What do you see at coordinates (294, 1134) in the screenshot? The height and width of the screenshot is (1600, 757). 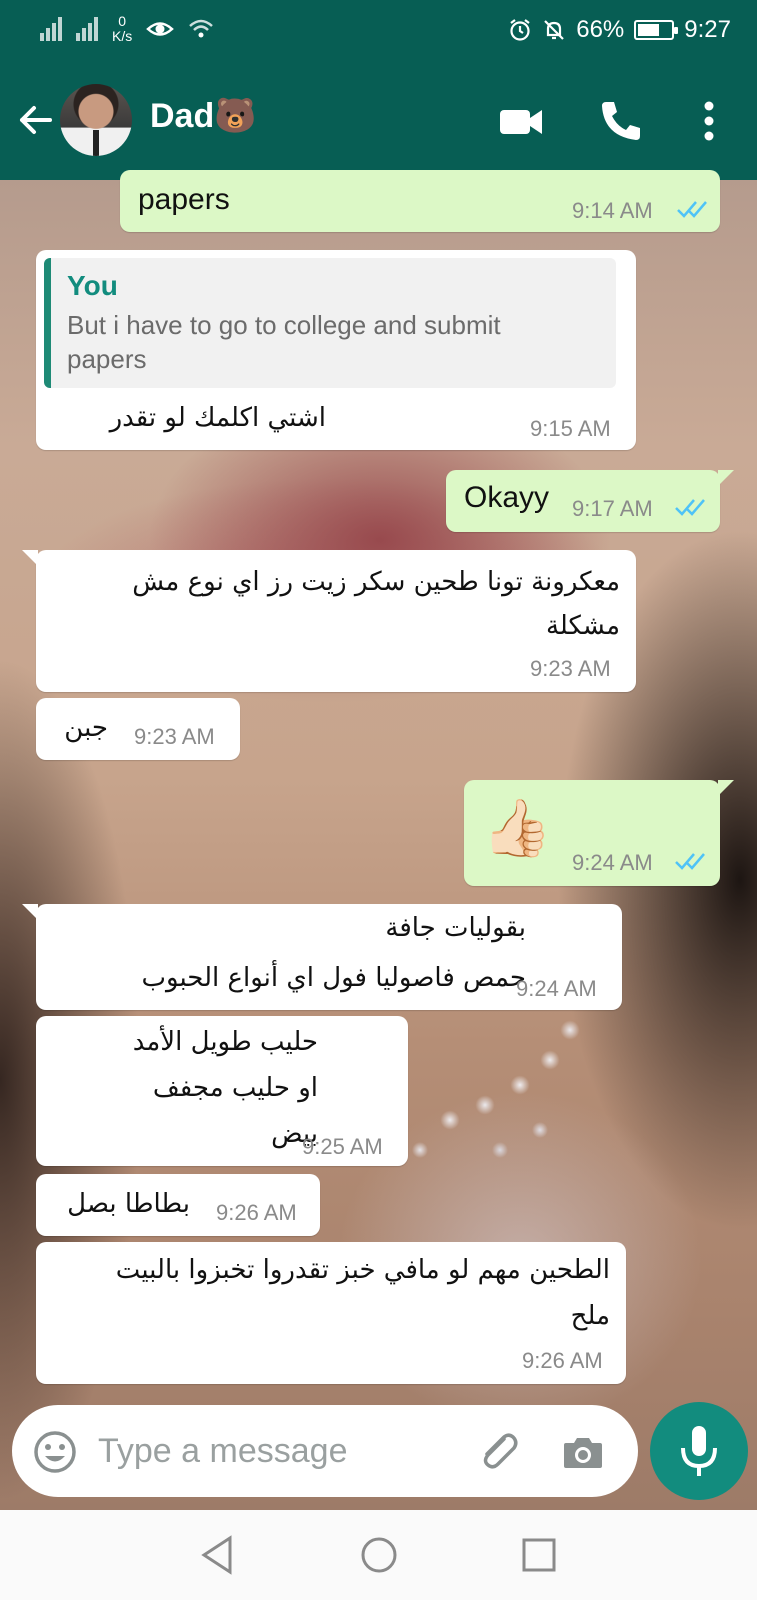 I see `message-text-line: بيض` at bounding box center [294, 1134].